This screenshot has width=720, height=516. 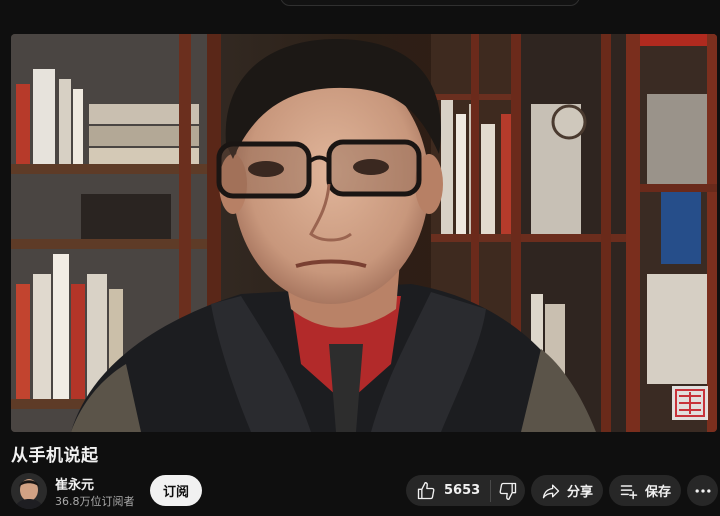 What do you see at coordinates (74, 483) in the screenshot?
I see `channel-name: 崔永元` at bounding box center [74, 483].